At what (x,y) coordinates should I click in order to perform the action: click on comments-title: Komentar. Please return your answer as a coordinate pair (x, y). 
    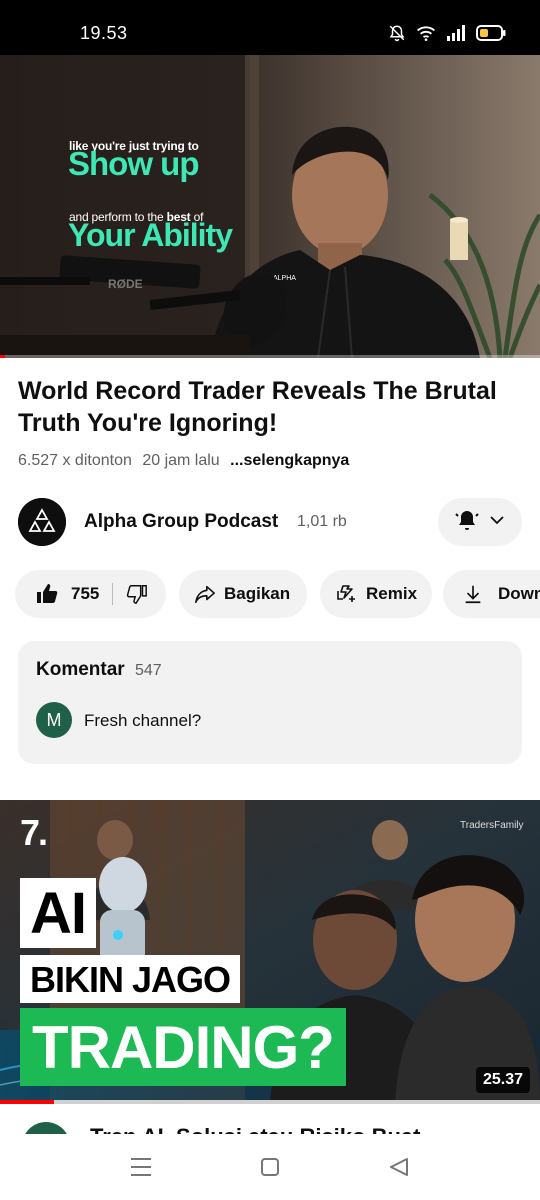
    Looking at the image, I should click on (80, 669).